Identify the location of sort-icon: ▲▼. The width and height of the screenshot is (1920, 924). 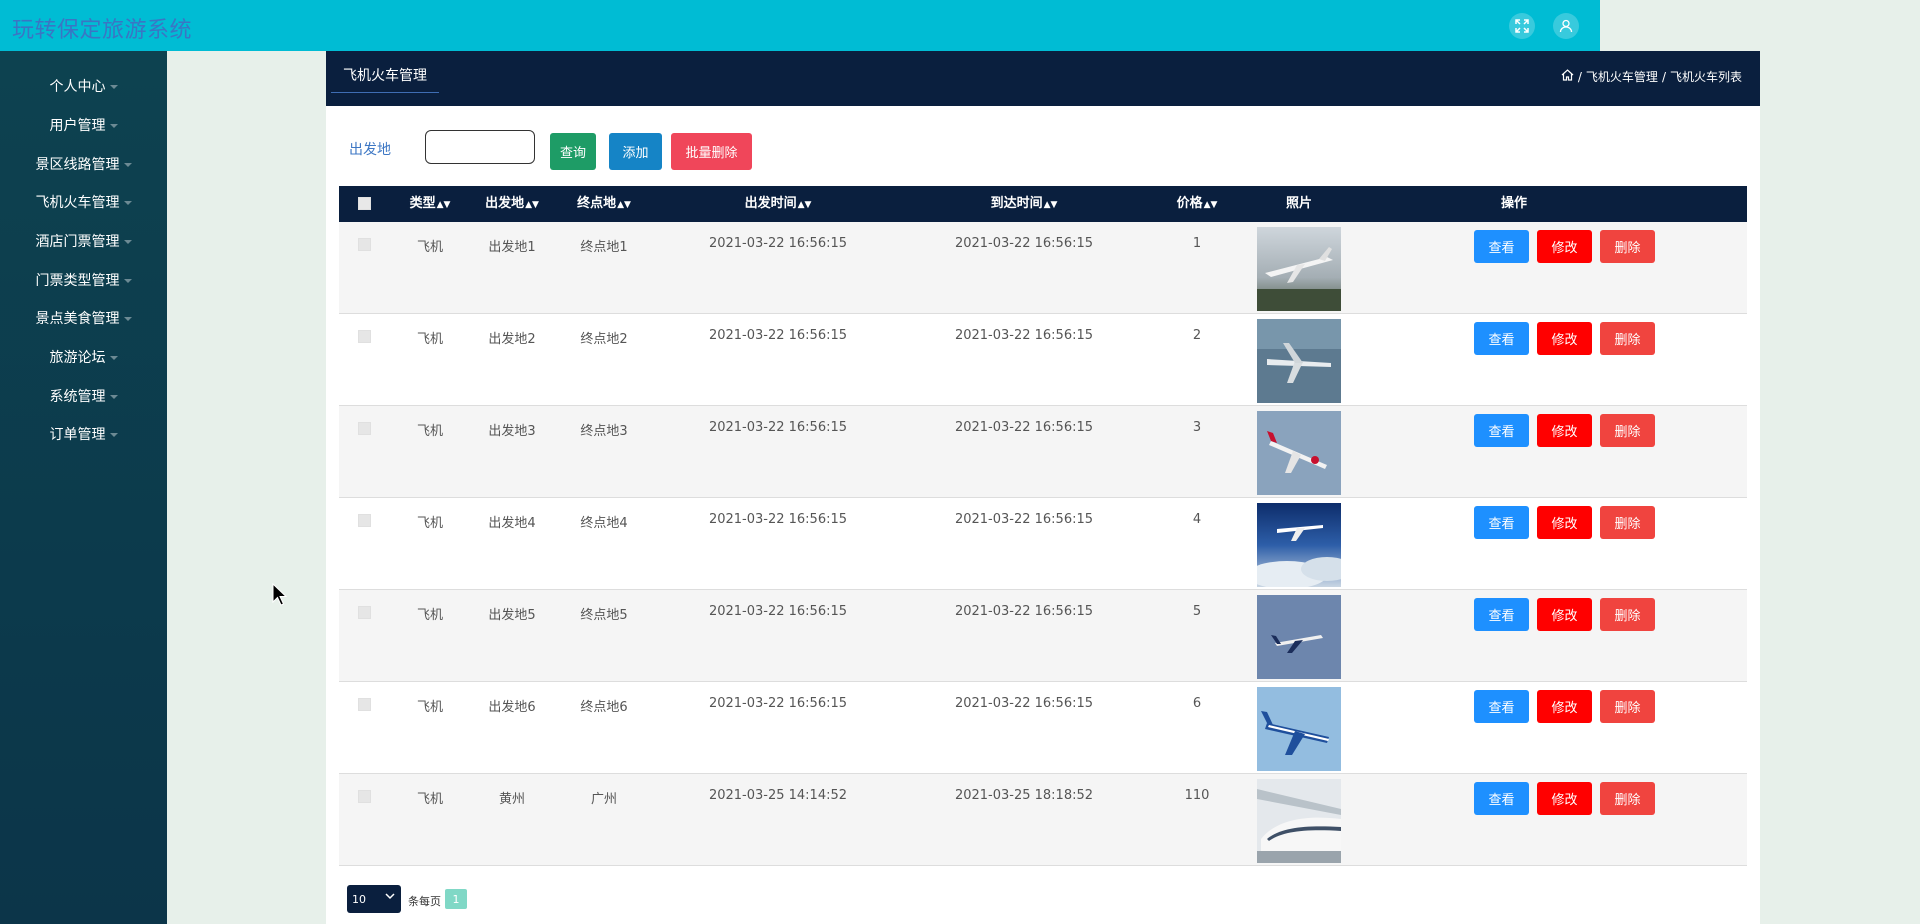
(1210, 205).